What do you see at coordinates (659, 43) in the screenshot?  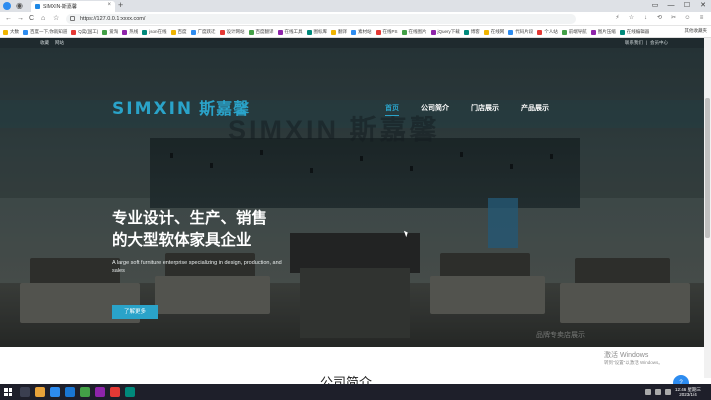 I see `topbar-link-member: 会员中心` at bounding box center [659, 43].